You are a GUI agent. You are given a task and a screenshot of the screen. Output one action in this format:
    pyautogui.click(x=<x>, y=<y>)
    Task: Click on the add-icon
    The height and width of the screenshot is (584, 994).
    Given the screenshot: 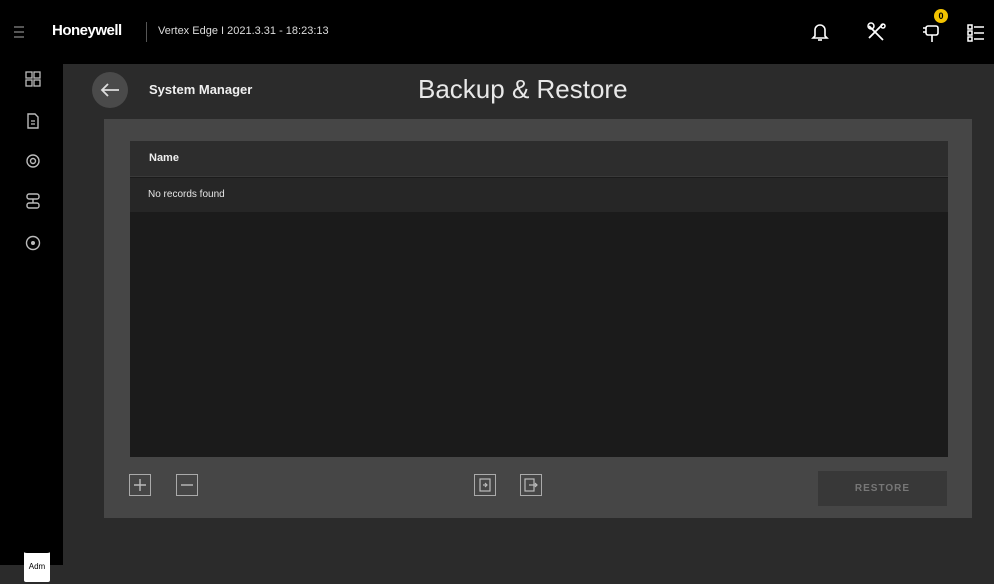 What is the action you would take?
    pyautogui.click(x=140, y=485)
    